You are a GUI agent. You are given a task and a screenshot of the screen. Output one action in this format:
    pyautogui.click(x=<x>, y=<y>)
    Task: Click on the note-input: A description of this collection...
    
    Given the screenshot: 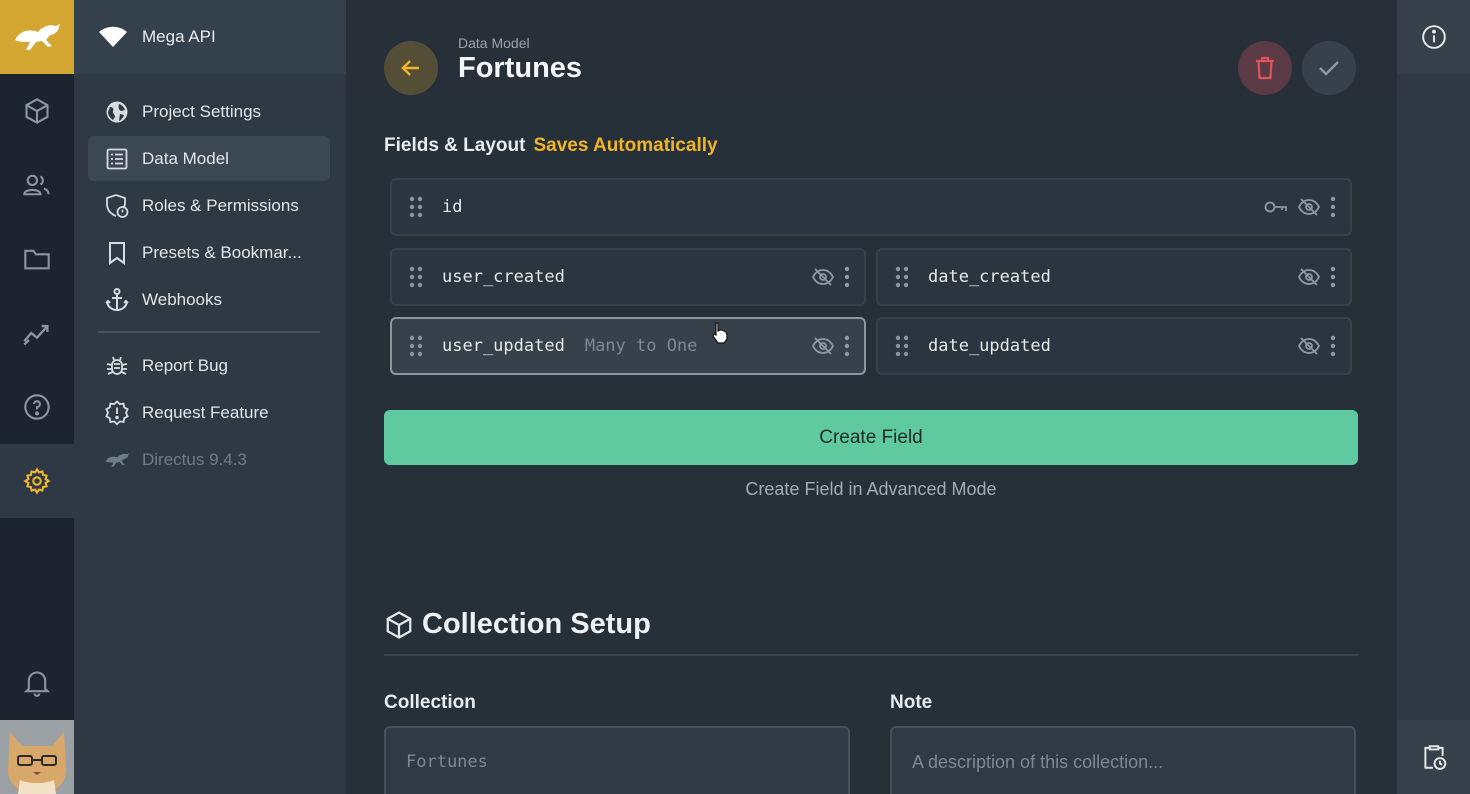 What is the action you would take?
    pyautogui.click(x=1123, y=760)
    